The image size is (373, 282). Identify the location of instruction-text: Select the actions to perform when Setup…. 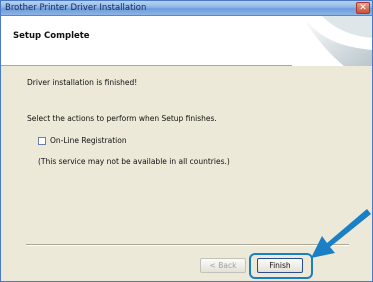
(122, 118).